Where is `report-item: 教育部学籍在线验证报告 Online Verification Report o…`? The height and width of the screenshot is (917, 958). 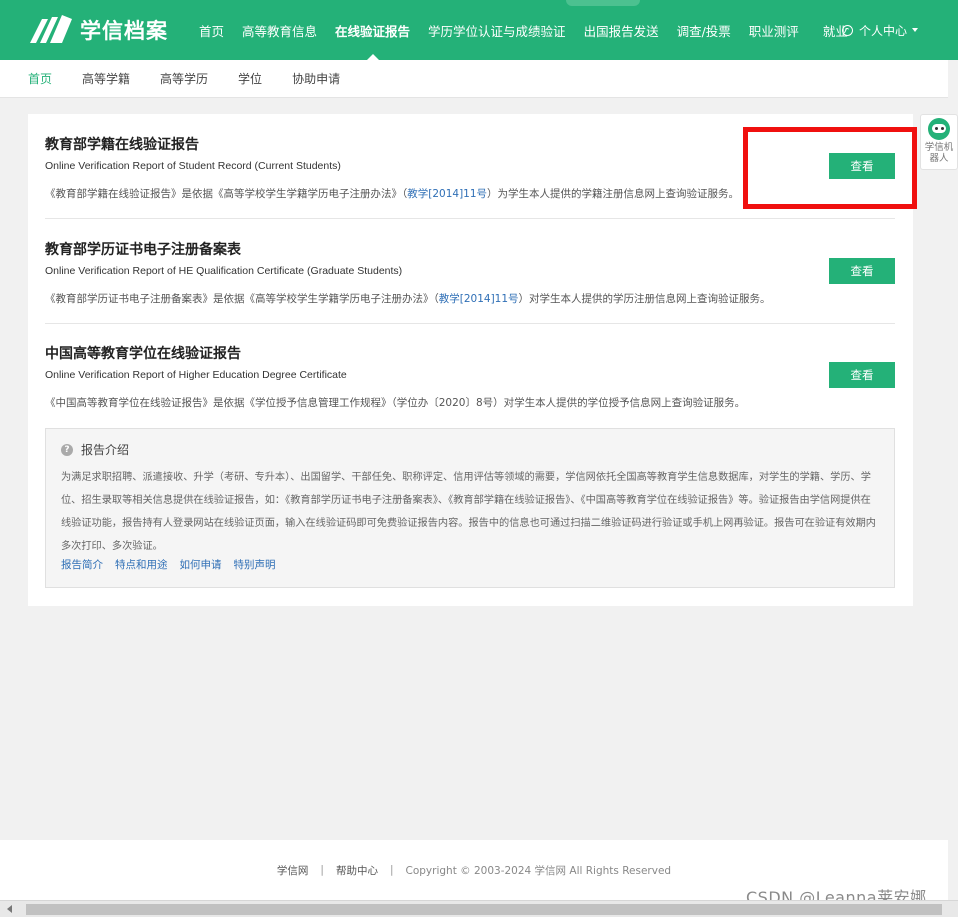
report-item: 教育部学籍在线验证报告 Online Verification Report o… is located at coordinates (470, 166).